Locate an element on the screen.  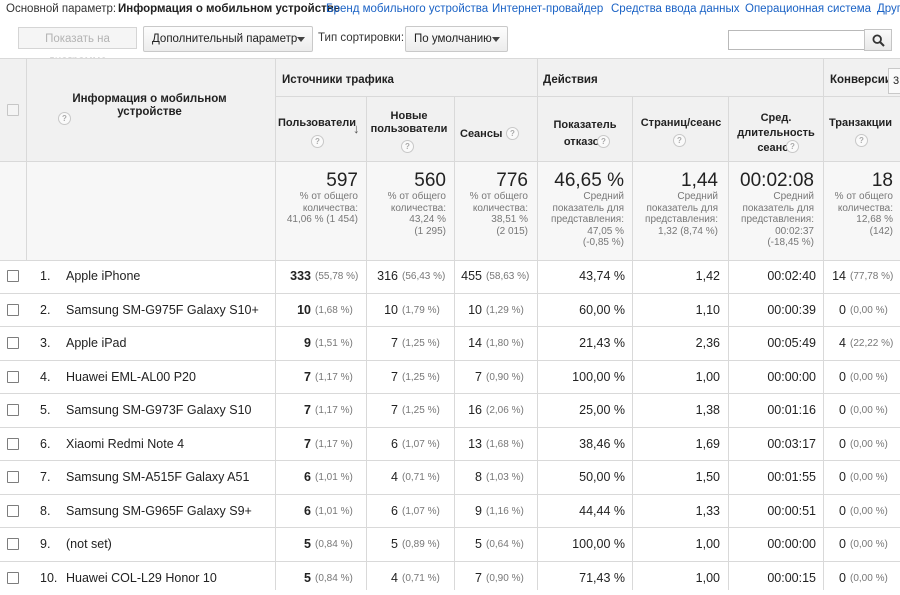
device-name-link: Apple iPhone is located at coordinates (103, 276).